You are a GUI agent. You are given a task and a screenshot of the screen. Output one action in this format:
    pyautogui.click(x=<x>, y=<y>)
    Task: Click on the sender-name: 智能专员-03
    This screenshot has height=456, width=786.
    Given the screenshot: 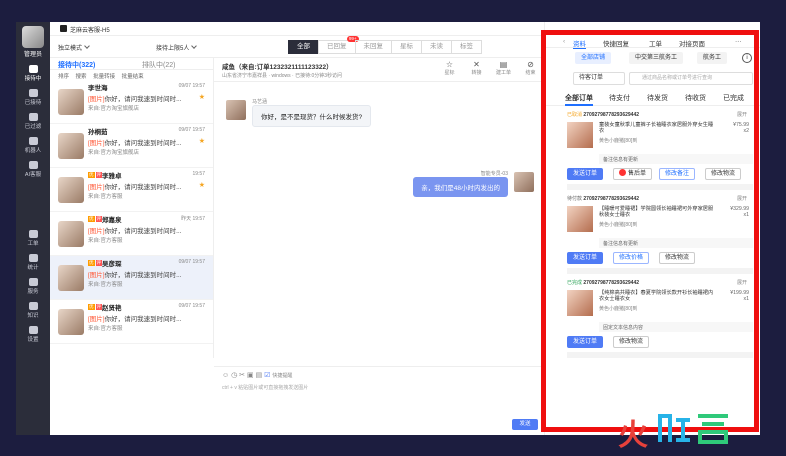 What is the action you would take?
    pyautogui.click(x=494, y=174)
    